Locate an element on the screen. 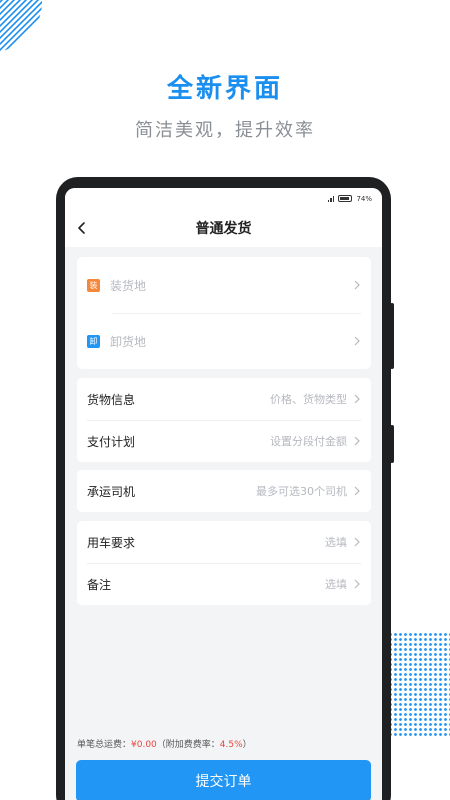  rate-label: （附加费费率： is located at coordinates (188, 745).